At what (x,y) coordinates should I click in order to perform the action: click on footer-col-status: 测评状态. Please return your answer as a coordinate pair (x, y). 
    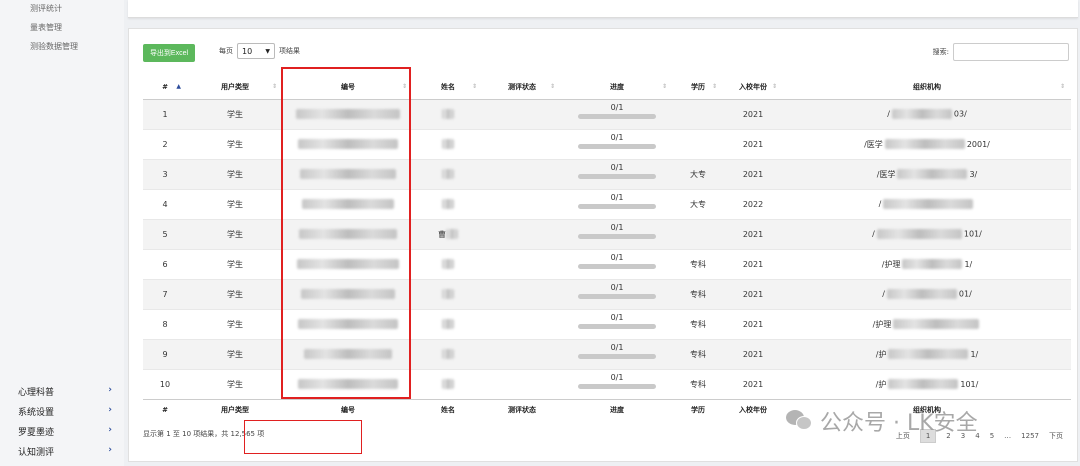
    Looking at the image, I should click on (522, 409).